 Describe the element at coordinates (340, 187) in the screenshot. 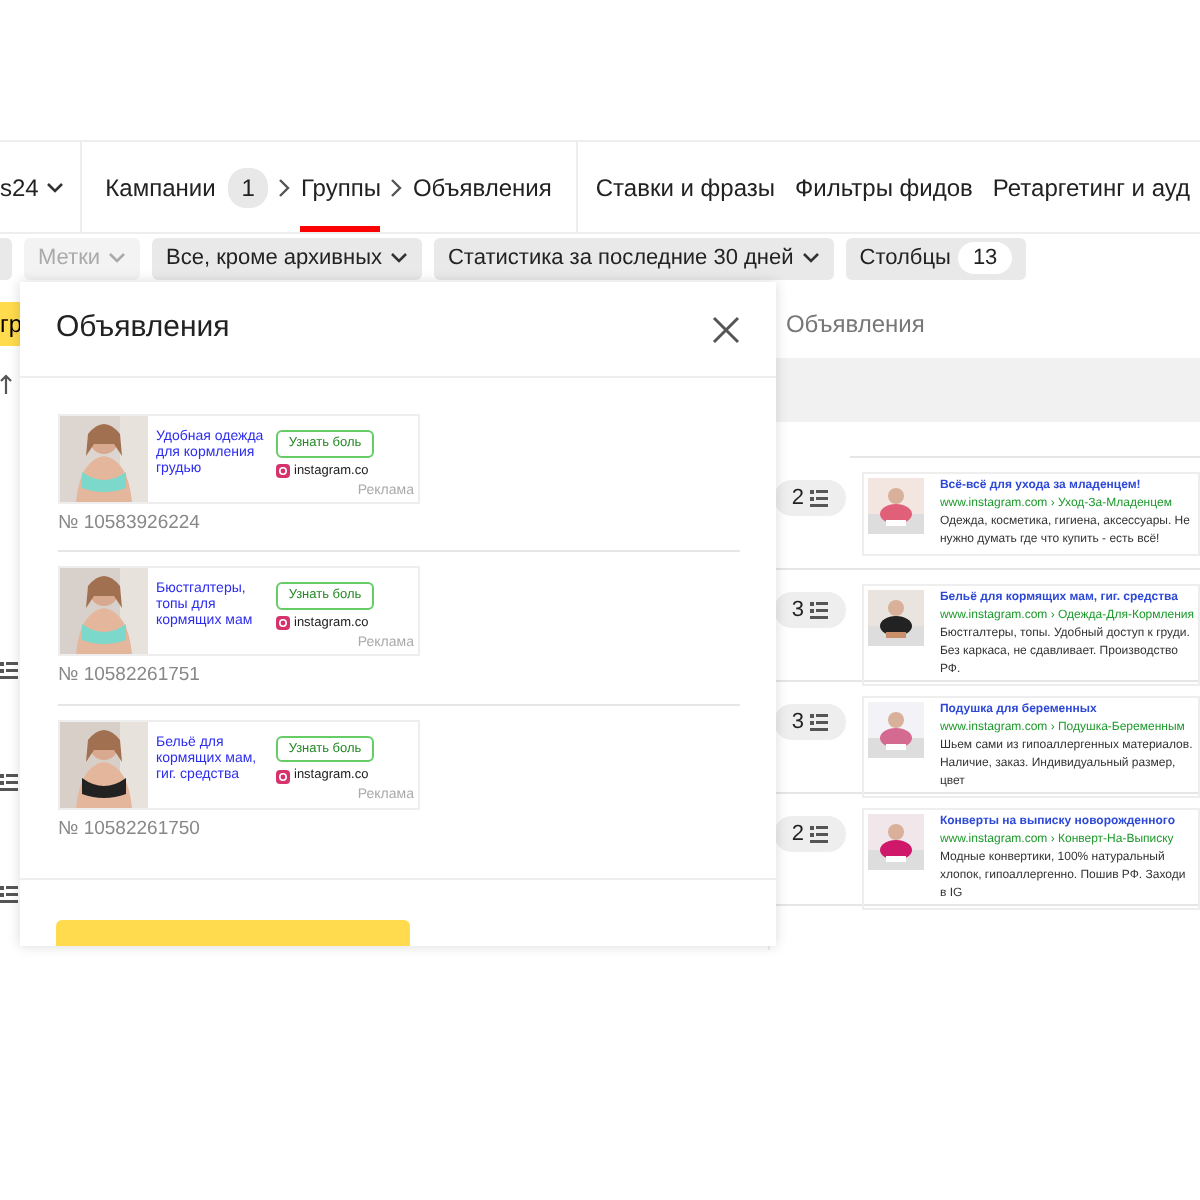

I see `breadcrumb-tab: Группы` at that location.